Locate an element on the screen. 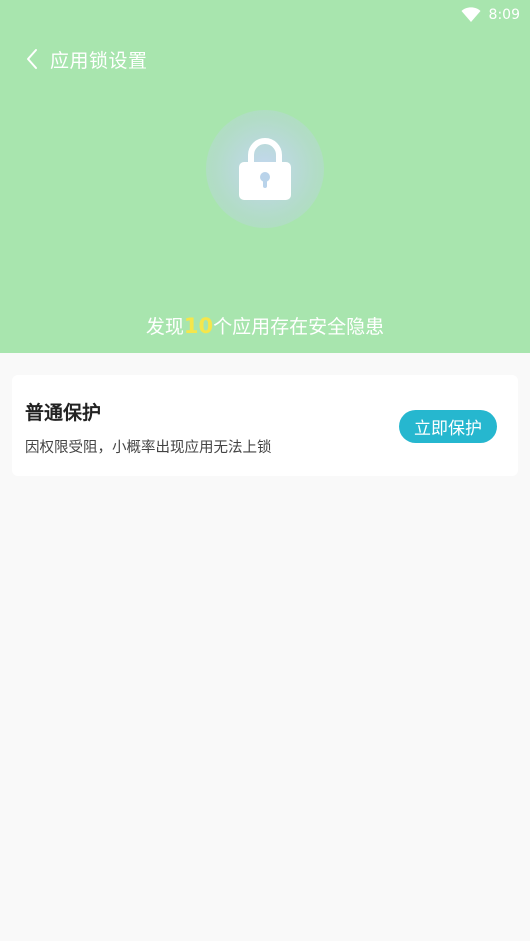  lock-badge is located at coordinates (265, 169).